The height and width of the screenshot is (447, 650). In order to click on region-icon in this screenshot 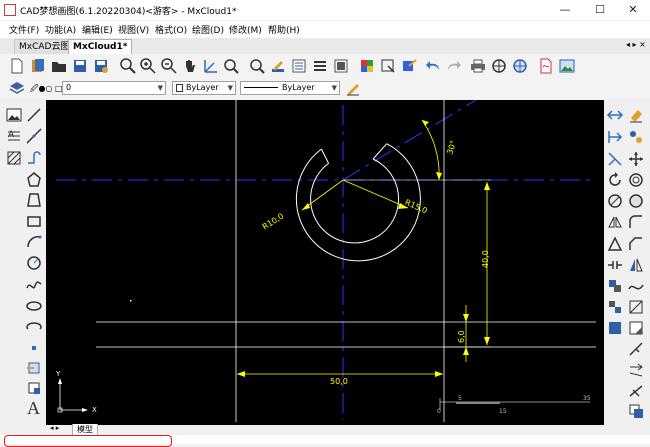, I will do `click(615, 328)`.